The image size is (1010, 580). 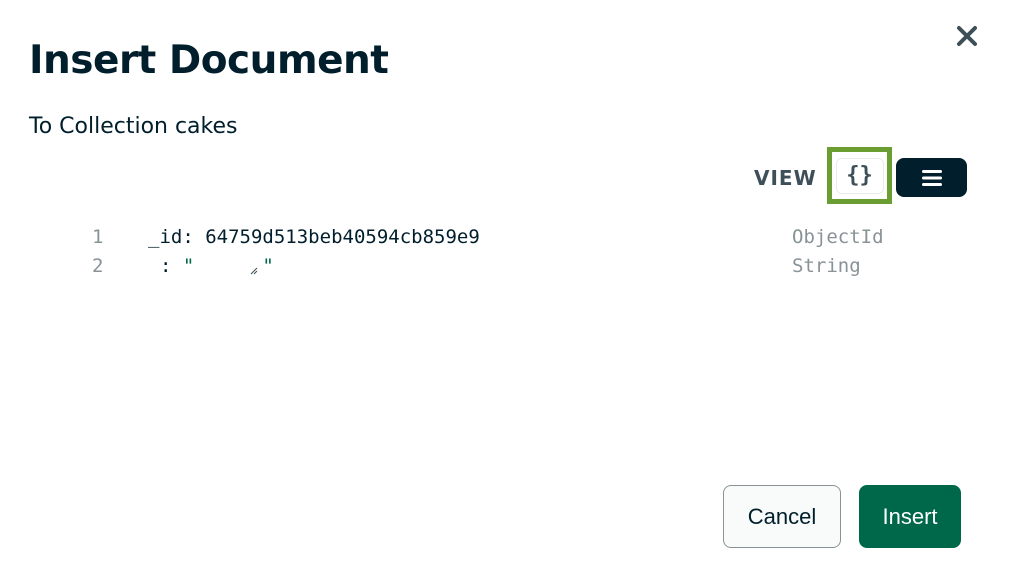 I want to click on field-key-value: : " ", so click(x=217, y=266).